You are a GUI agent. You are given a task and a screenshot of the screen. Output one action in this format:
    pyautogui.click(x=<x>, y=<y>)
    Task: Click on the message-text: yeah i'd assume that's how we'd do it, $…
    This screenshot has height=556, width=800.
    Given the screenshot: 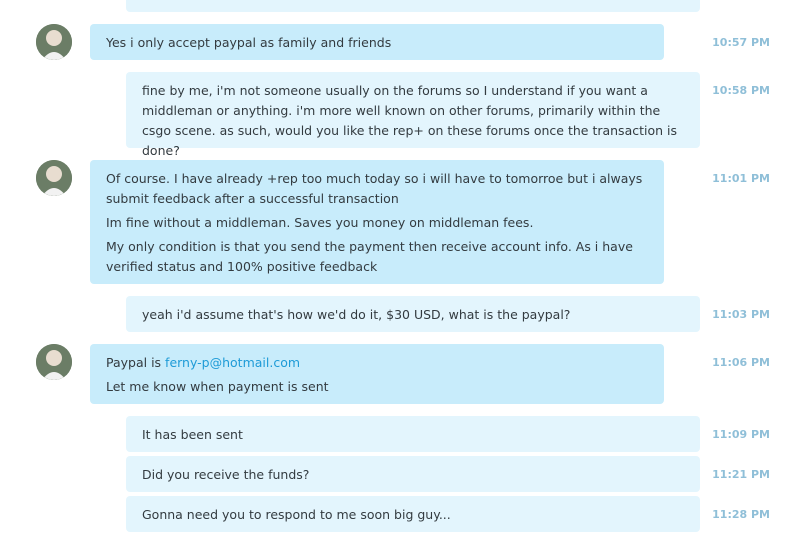 What is the action you would take?
    pyautogui.click(x=356, y=314)
    